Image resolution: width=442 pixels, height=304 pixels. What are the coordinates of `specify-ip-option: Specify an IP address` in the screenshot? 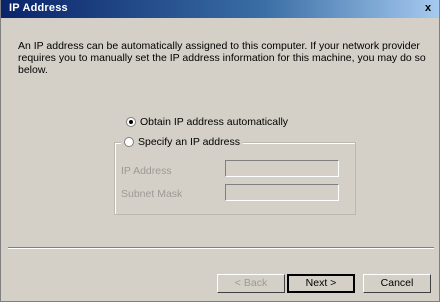 It's located at (182, 142).